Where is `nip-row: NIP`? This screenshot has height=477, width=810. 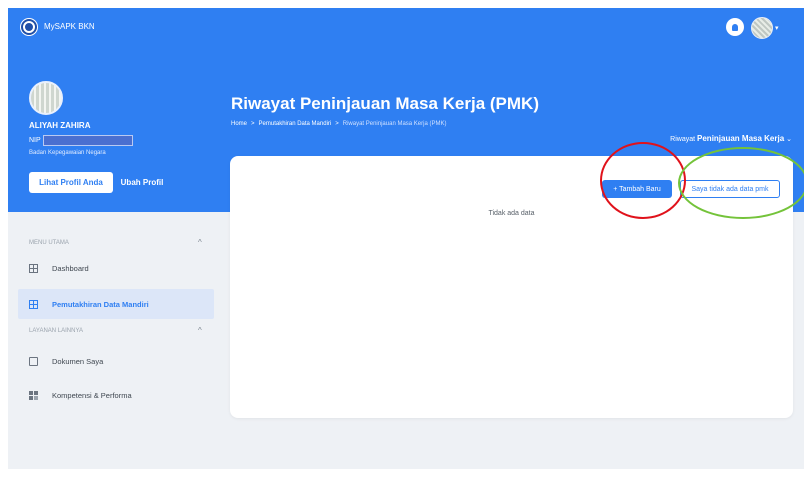 nip-row: NIP is located at coordinates (81, 140).